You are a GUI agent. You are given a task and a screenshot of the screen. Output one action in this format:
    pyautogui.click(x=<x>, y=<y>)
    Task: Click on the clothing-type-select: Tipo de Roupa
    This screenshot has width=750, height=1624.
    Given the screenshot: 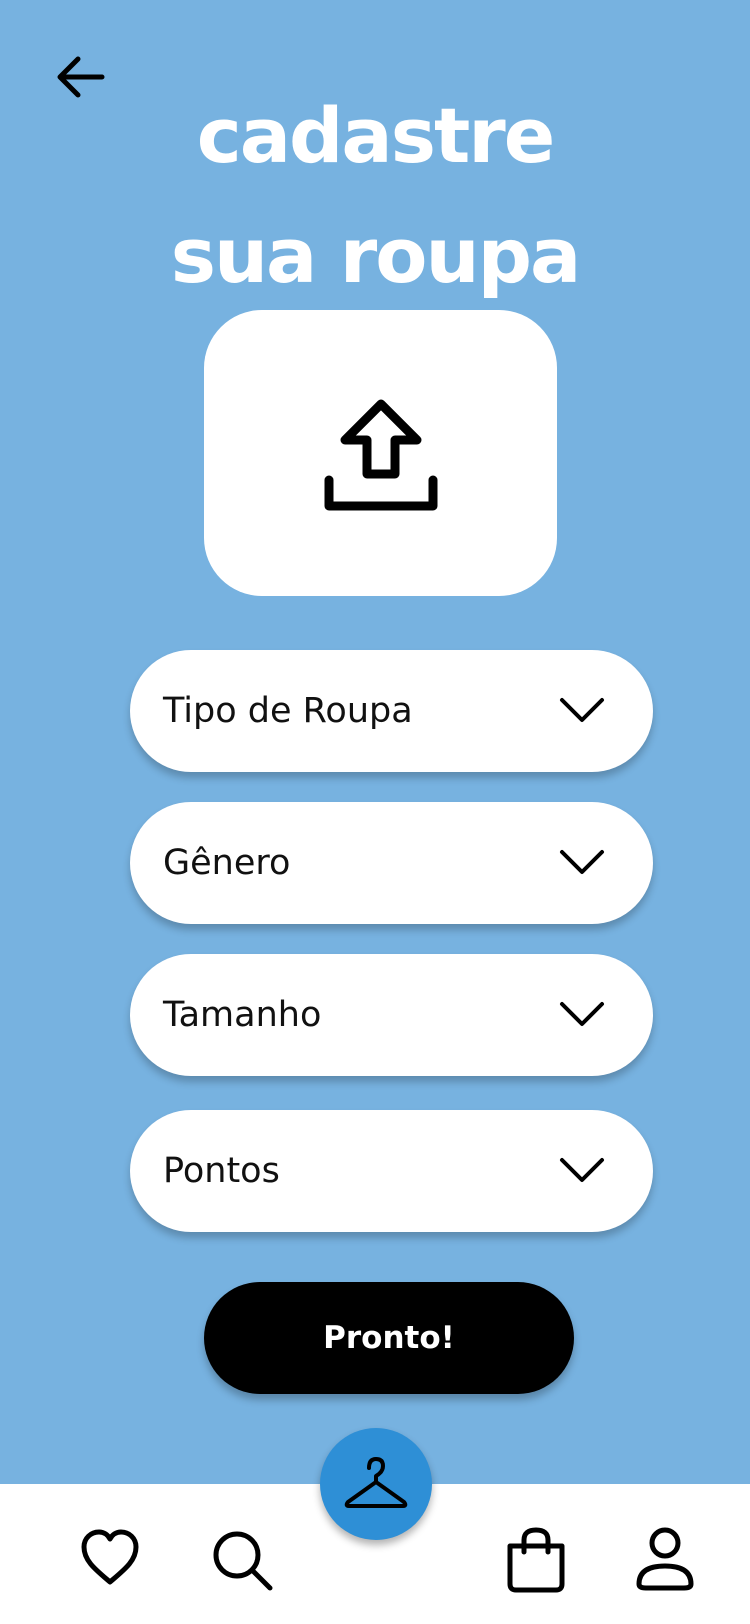 What is the action you would take?
    pyautogui.click(x=391, y=711)
    